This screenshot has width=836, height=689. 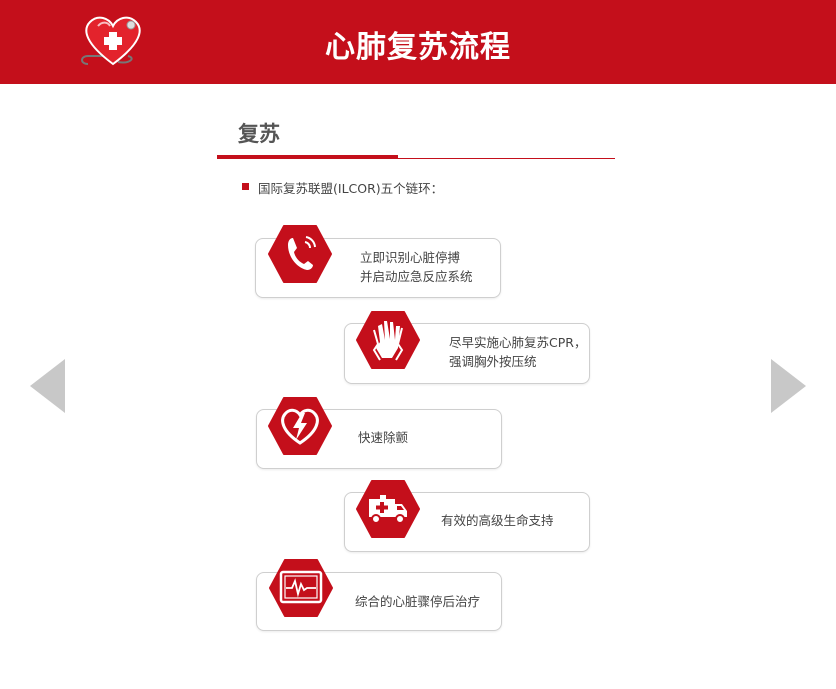 I want to click on step-2-line-2: 强调胸外按压统, so click(x=493, y=361).